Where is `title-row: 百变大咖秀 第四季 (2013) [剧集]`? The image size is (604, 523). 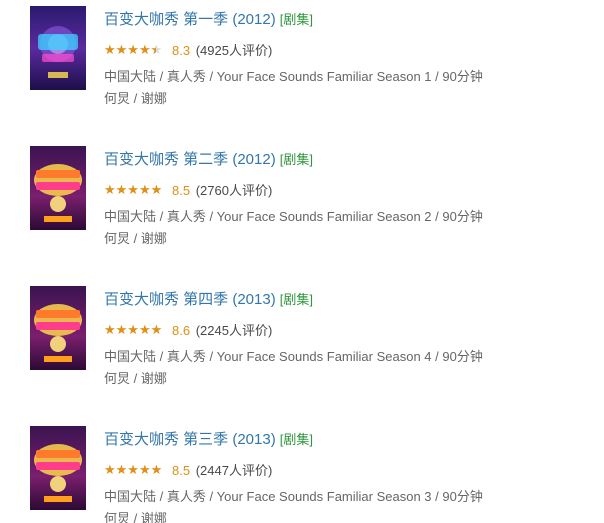 title-row: 百变大咖秀 第四季 (2013) [剧集] is located at coordinates (208, 300).